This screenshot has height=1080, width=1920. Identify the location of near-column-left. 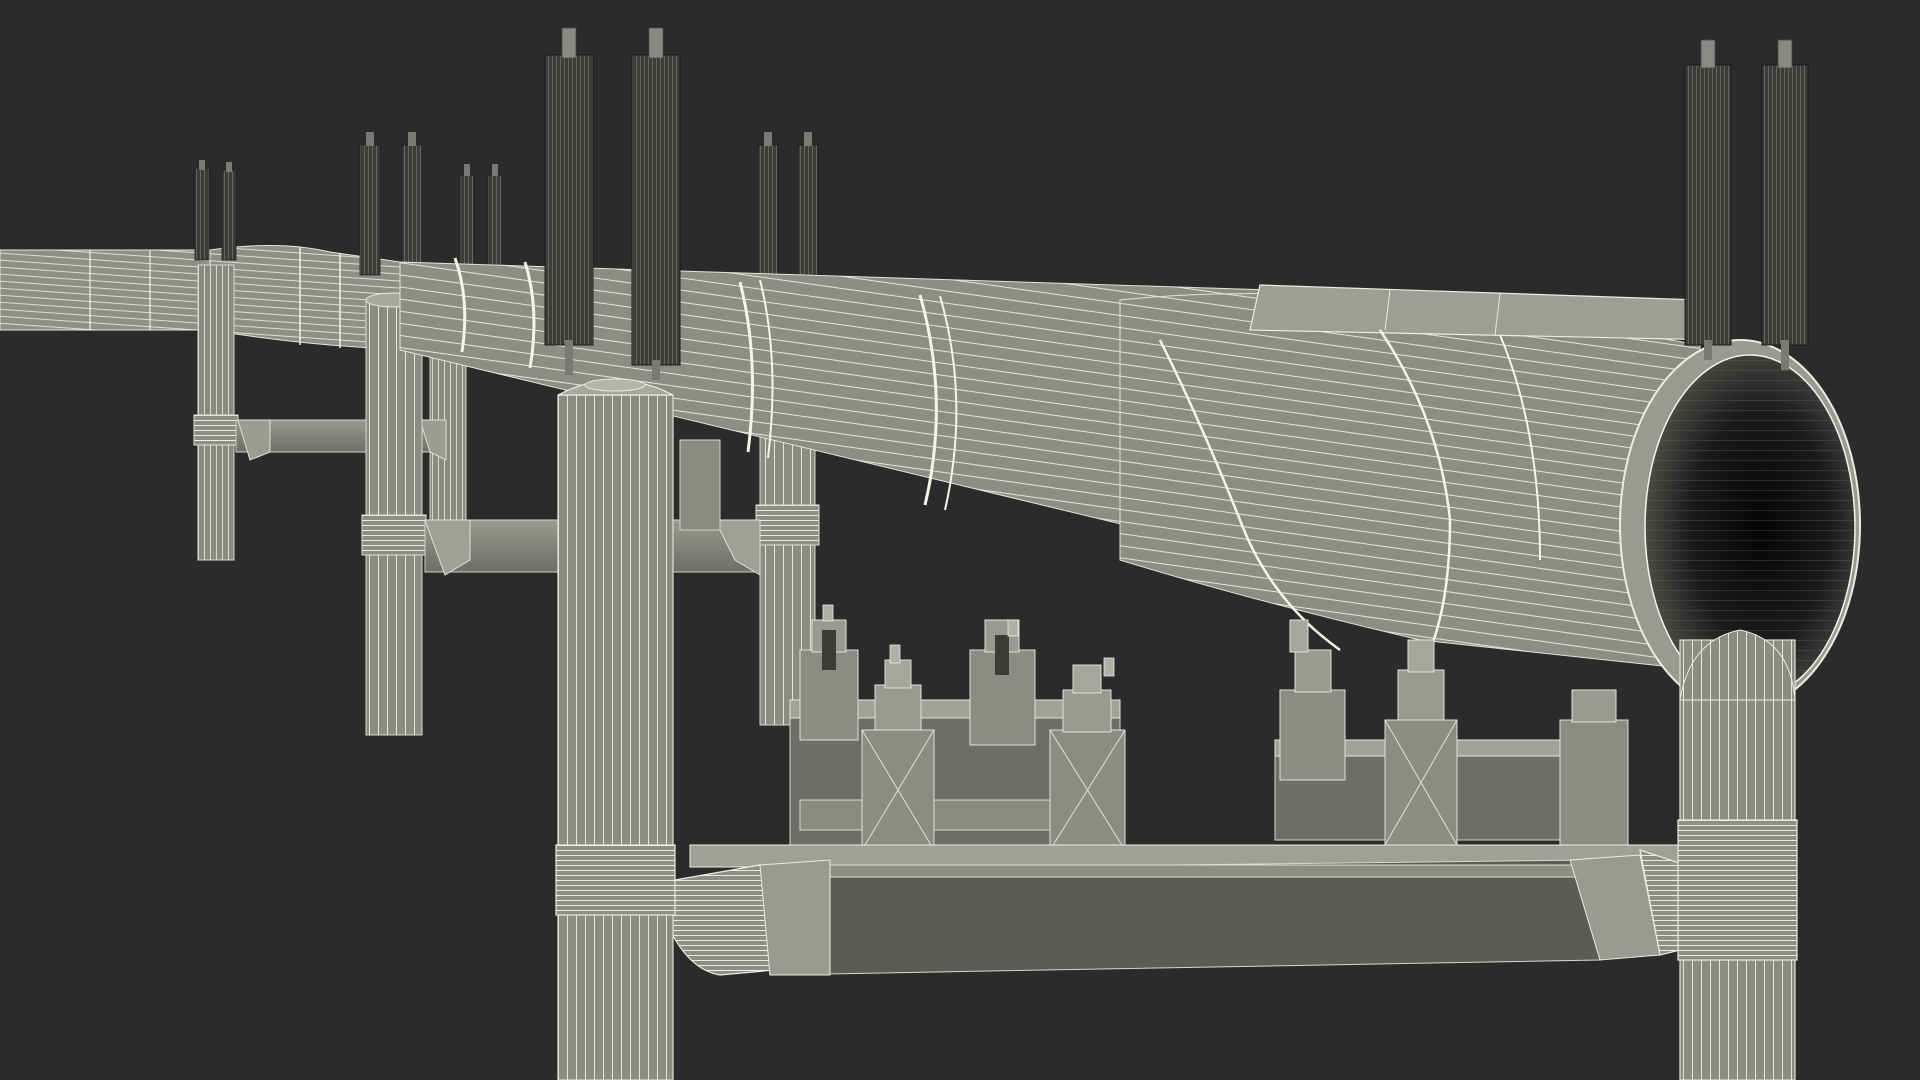
(615, 729).